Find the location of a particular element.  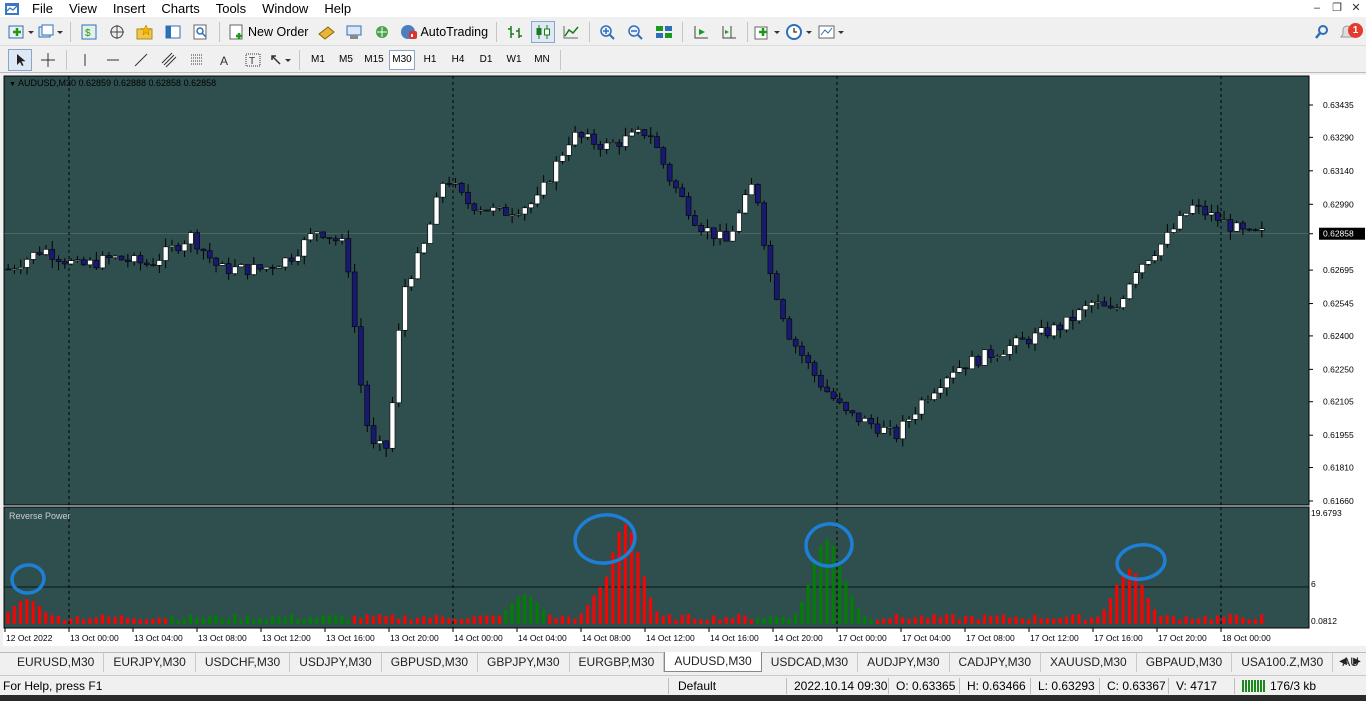

tab-gbpjpy: GBPJPY,M30 is located at coordinates (524, 662).